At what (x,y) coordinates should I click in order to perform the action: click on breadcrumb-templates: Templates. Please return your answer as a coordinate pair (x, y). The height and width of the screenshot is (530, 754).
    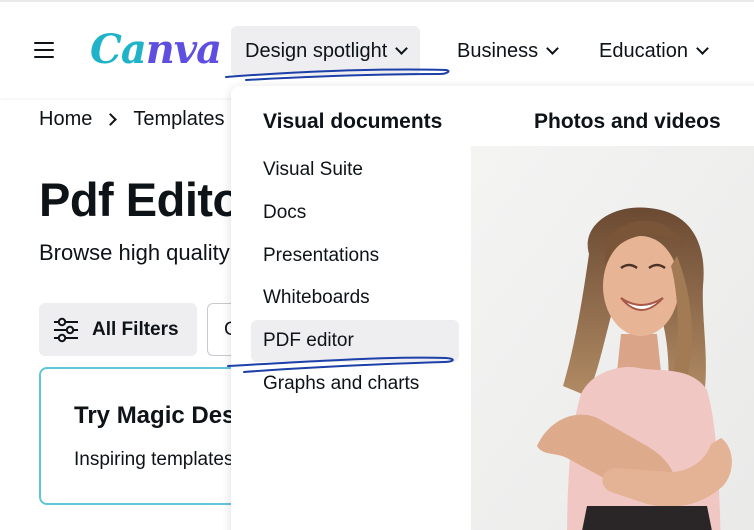
    Looking at the image, I should click on (178, 119).